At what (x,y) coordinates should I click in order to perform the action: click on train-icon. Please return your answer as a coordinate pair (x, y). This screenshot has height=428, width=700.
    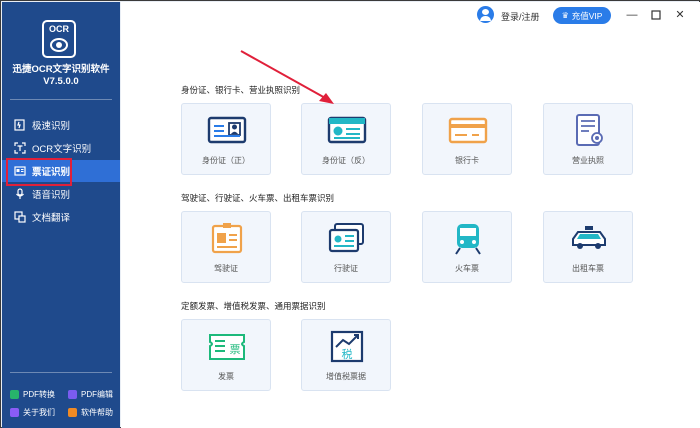
    Looking at the image, I should click on (468, 239).